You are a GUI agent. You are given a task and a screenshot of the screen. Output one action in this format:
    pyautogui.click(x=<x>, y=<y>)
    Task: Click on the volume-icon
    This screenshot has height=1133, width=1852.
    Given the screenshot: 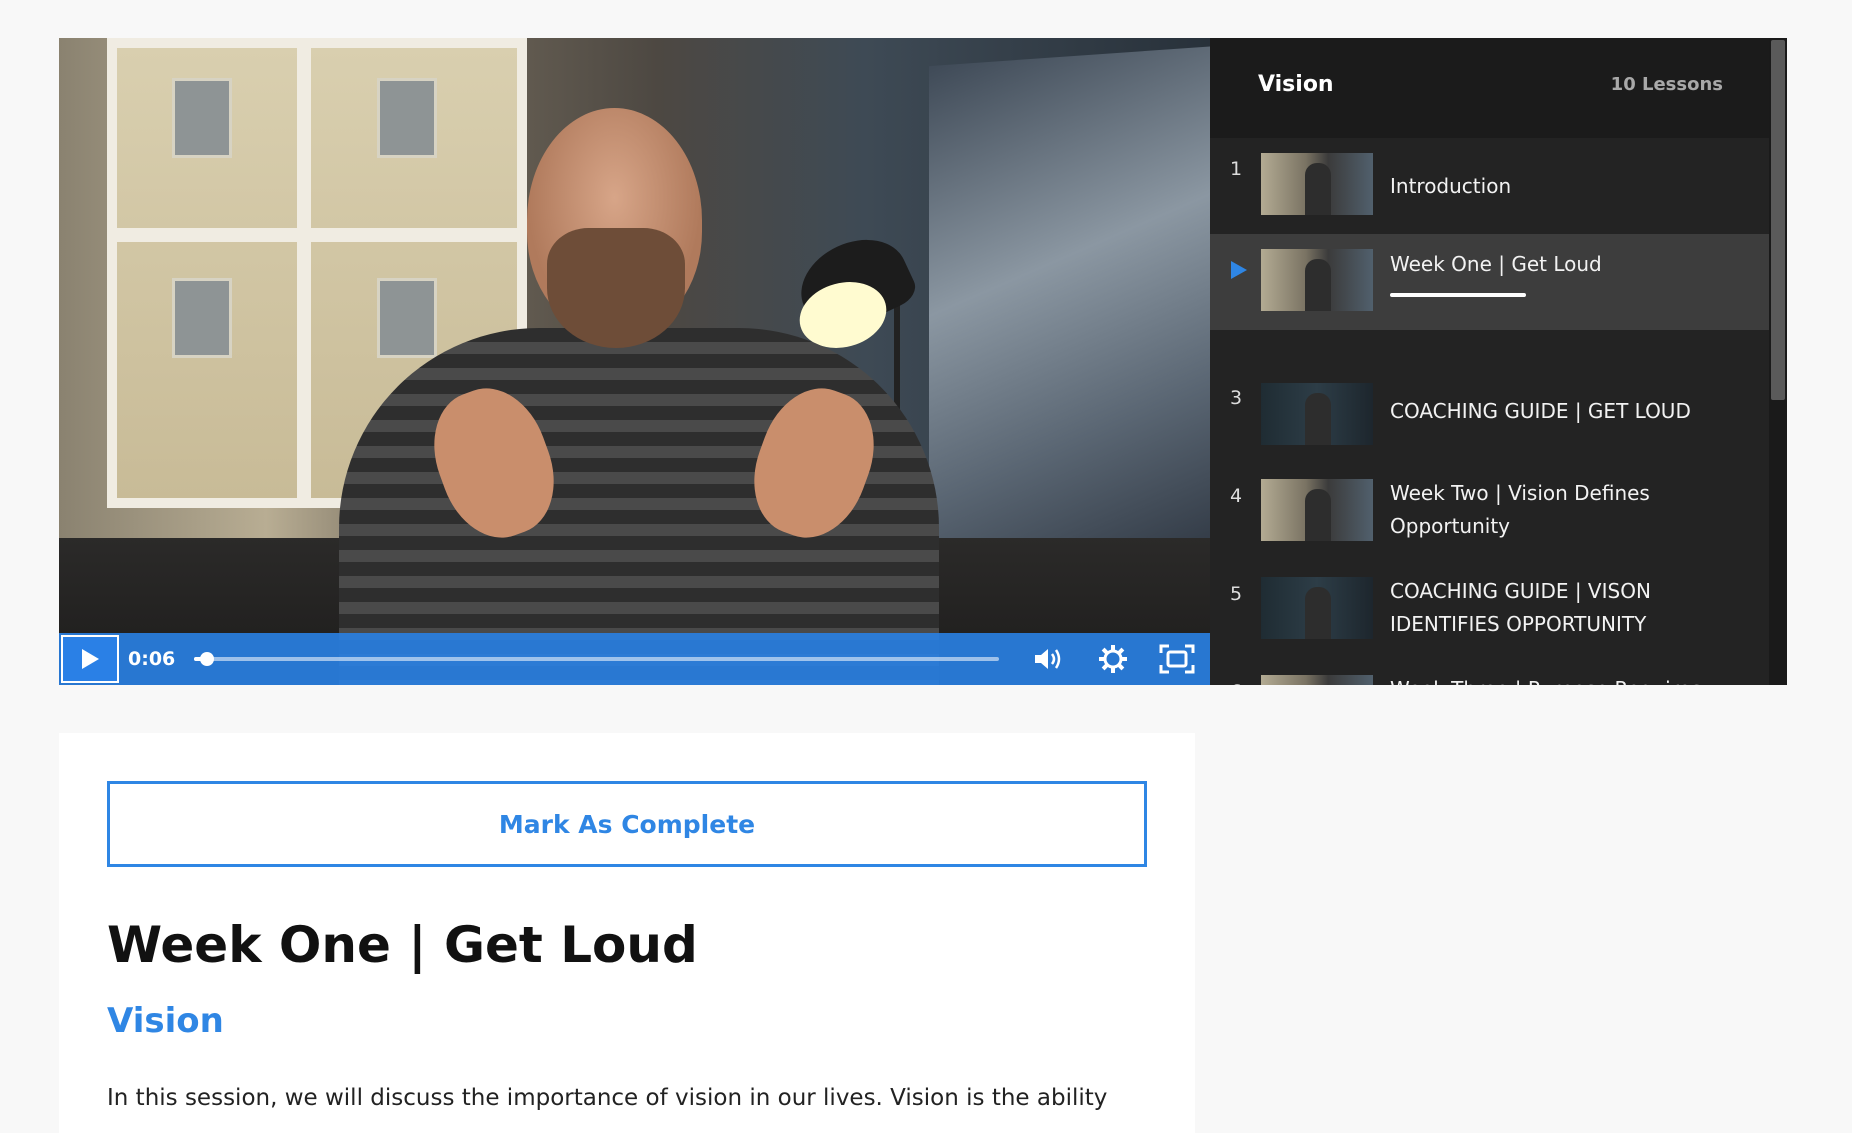 What is the action you would take?
    pyautogui.click(x=1048, y=659)
    